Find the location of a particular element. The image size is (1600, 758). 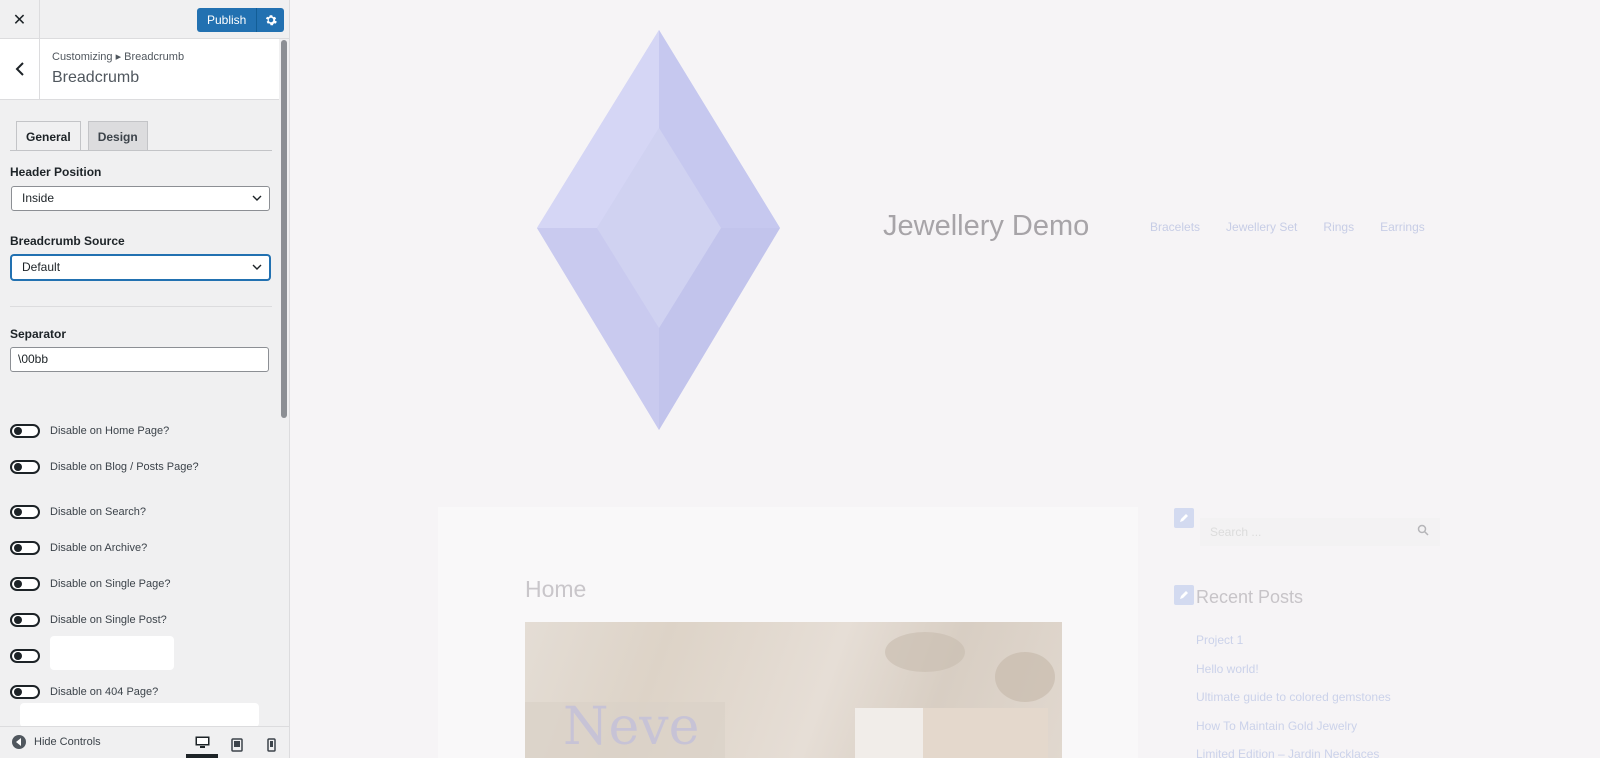

breadcrumb-source-value: Default is located at coordinates (41, 267).